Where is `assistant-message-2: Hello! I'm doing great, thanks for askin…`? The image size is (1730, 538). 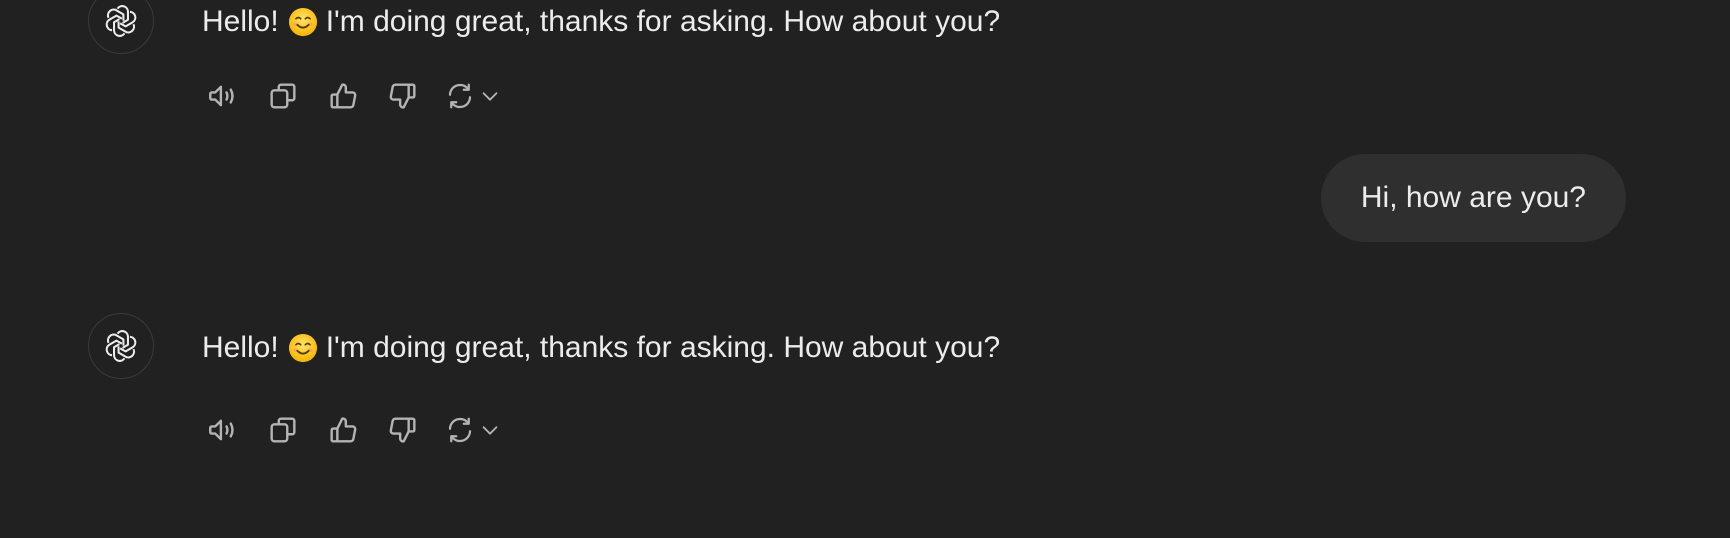 assistant-message-2: Hello! I'm doing great, thanks for askin… is located at coordinates (601, 348).